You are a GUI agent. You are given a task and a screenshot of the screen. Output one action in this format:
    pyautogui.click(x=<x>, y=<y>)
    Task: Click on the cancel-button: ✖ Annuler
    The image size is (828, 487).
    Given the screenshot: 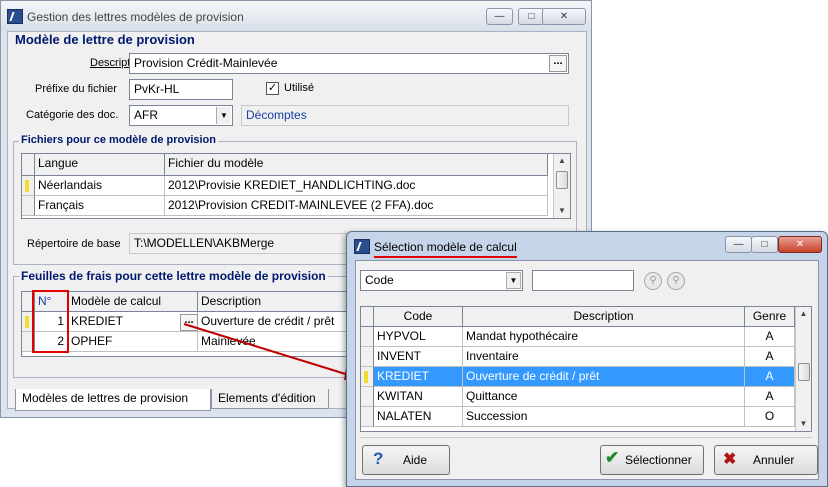 What is the action you would take?
    pyautogui.click(x=766, y=460)
    